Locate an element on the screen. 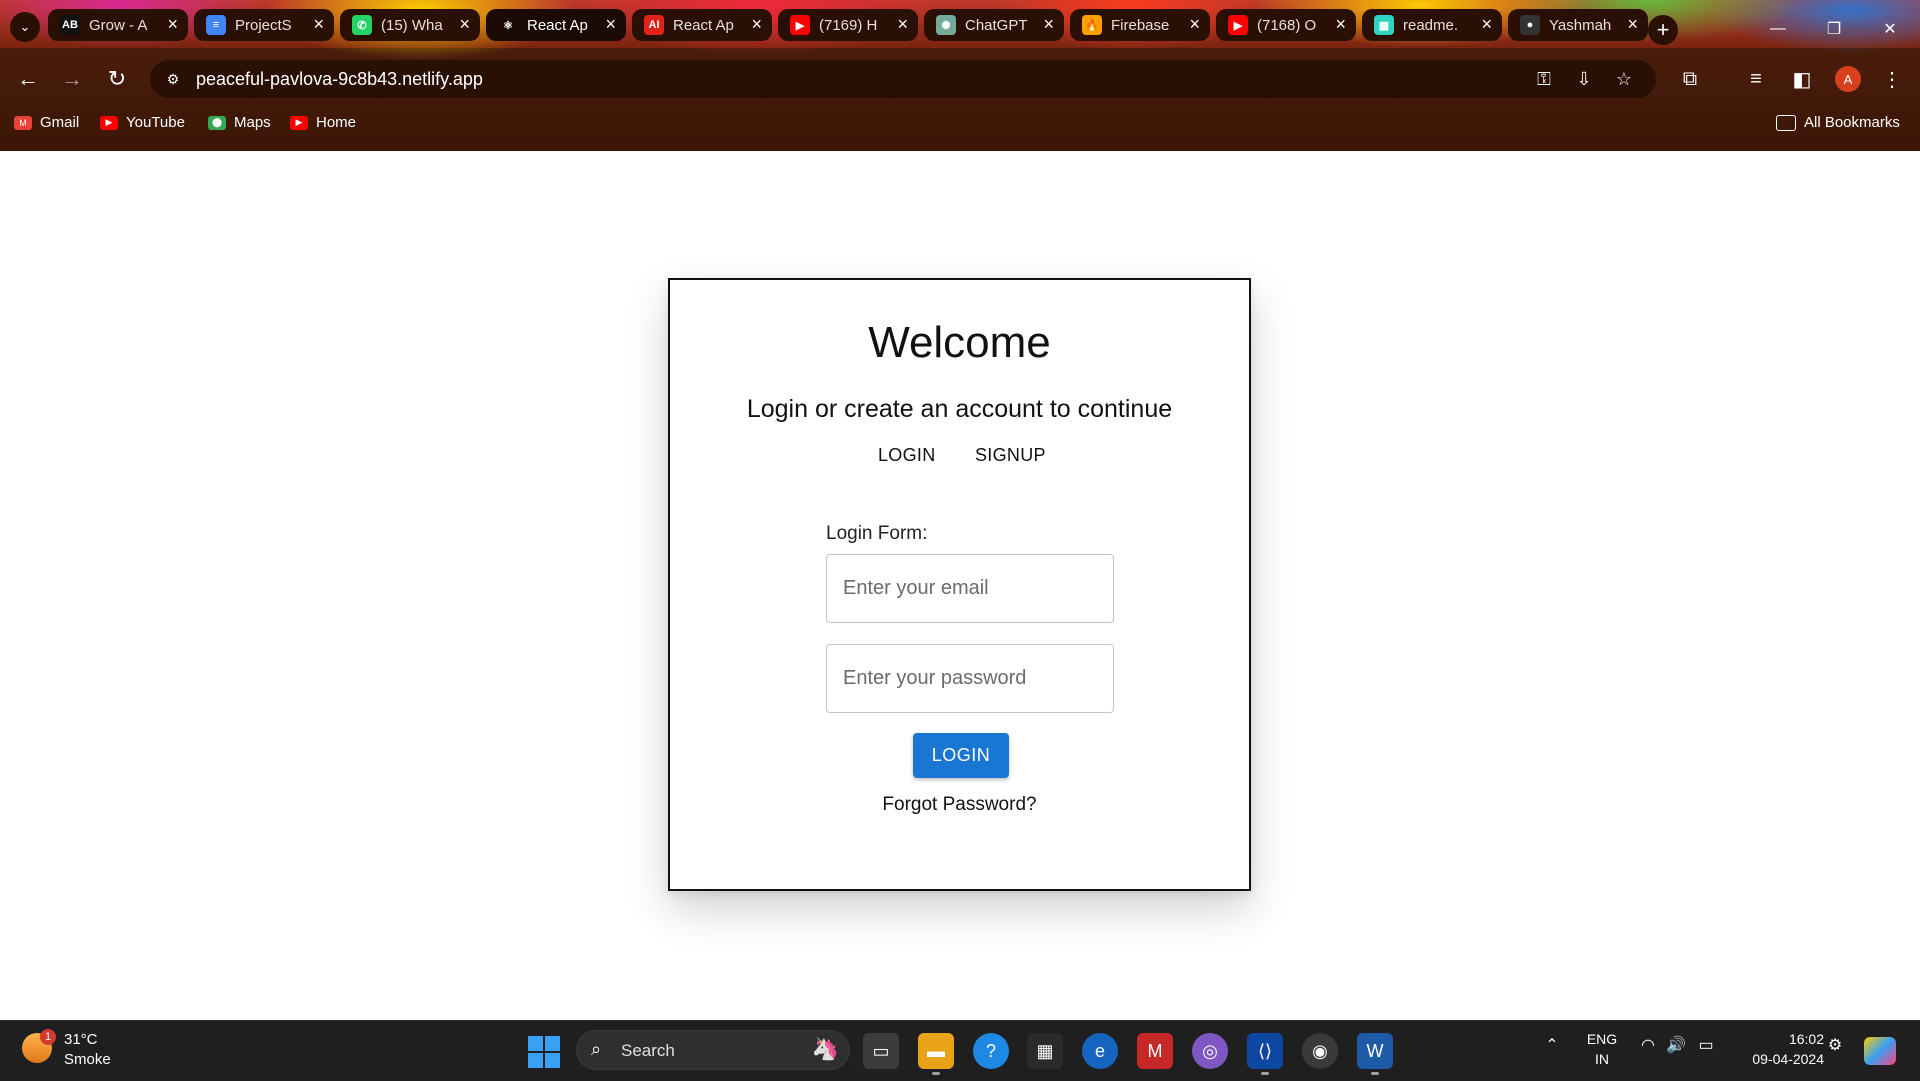 Image resolution: width=1920 pixels, height=1081 pixels. folder-icon is located at coordinates (1786, 122).